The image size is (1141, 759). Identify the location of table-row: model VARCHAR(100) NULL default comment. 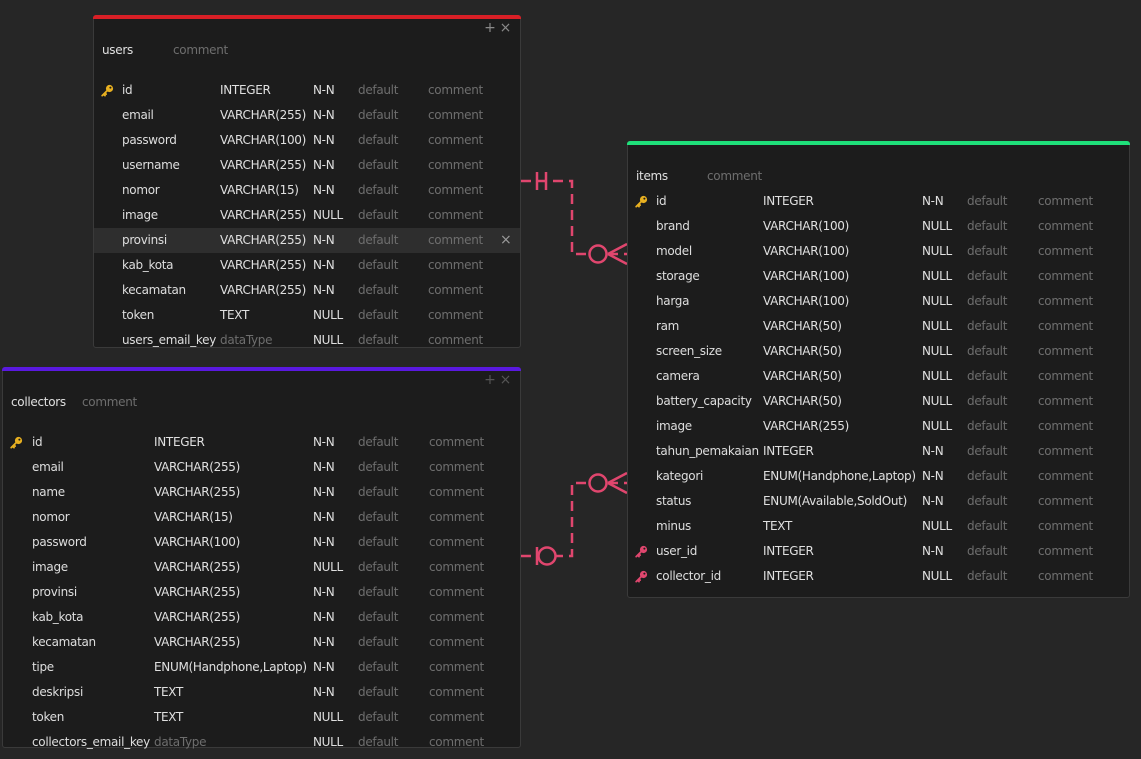
(878, 251).